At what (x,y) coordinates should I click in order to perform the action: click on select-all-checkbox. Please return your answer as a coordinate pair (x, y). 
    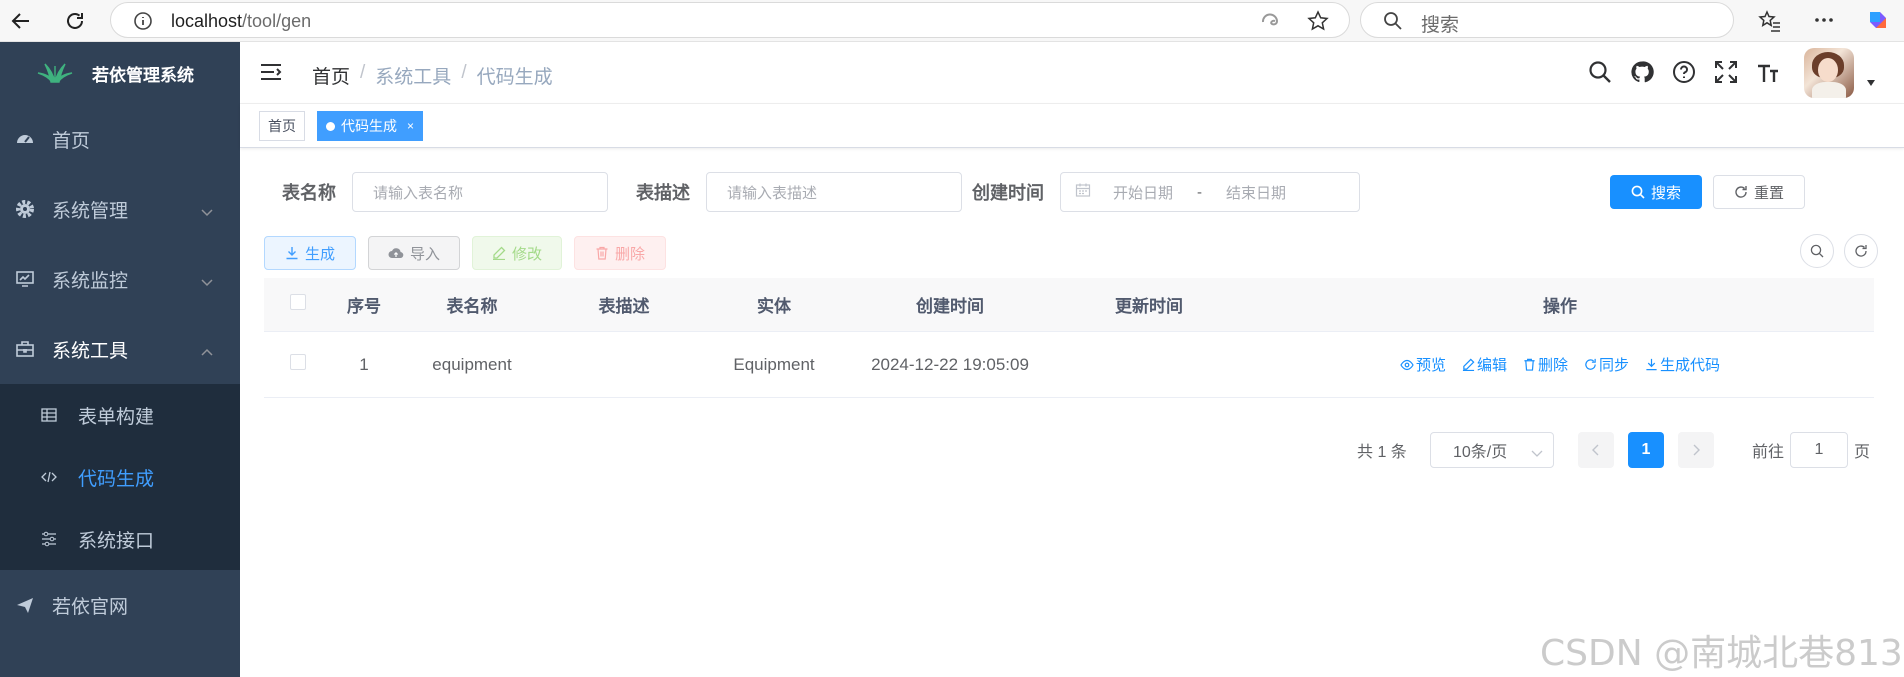
    Looking at the image, I should click on (298, 302).